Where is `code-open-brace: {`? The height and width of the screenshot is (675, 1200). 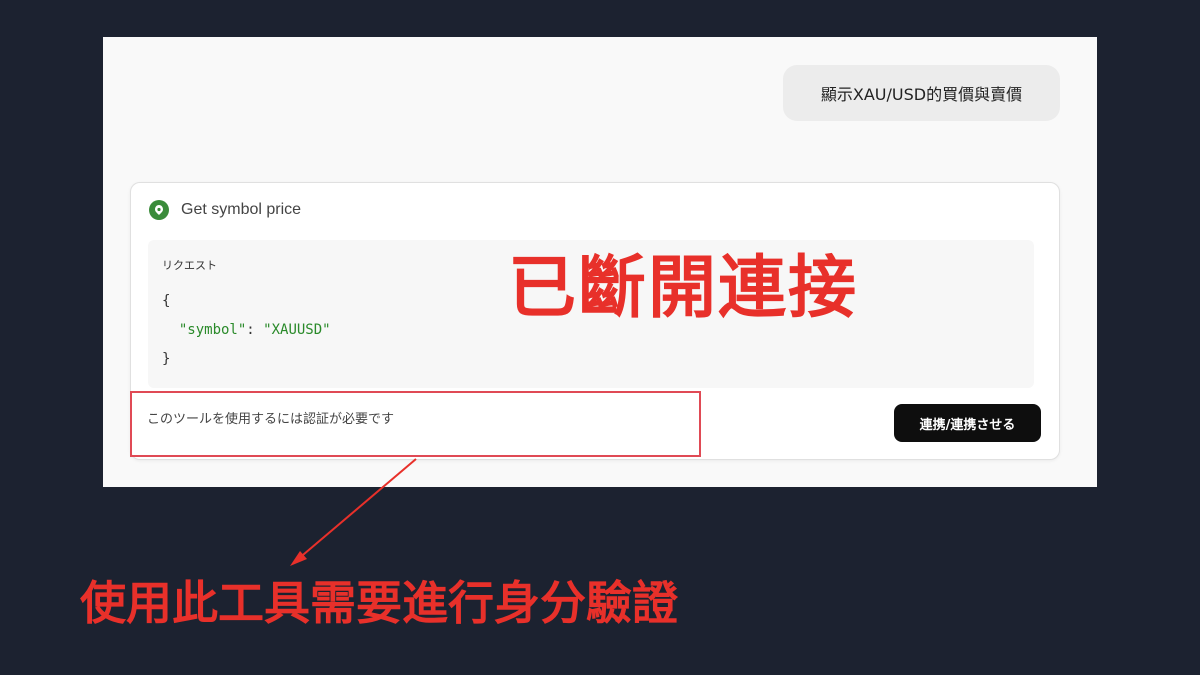 code-open-brace: { is located at coordinates (166, 301).